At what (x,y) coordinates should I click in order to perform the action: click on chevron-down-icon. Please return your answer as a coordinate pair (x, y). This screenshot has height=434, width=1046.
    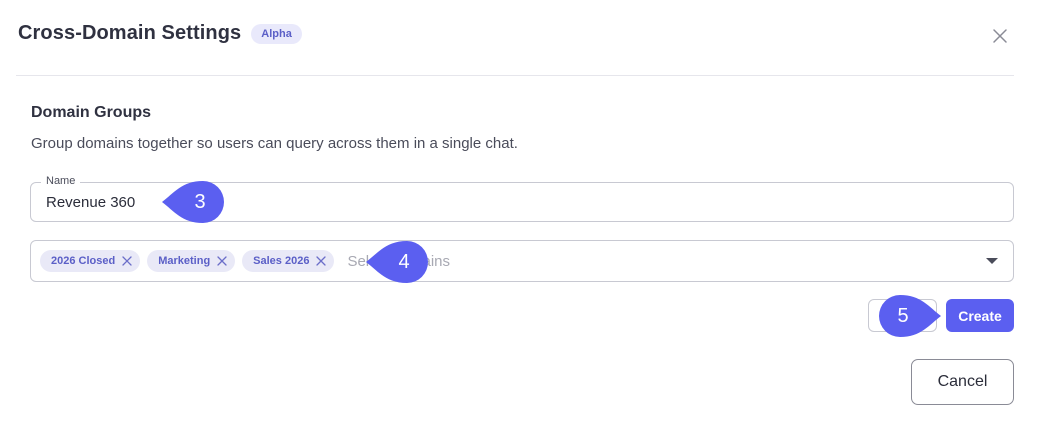
    Looking at the image, I should click on (992, 261).